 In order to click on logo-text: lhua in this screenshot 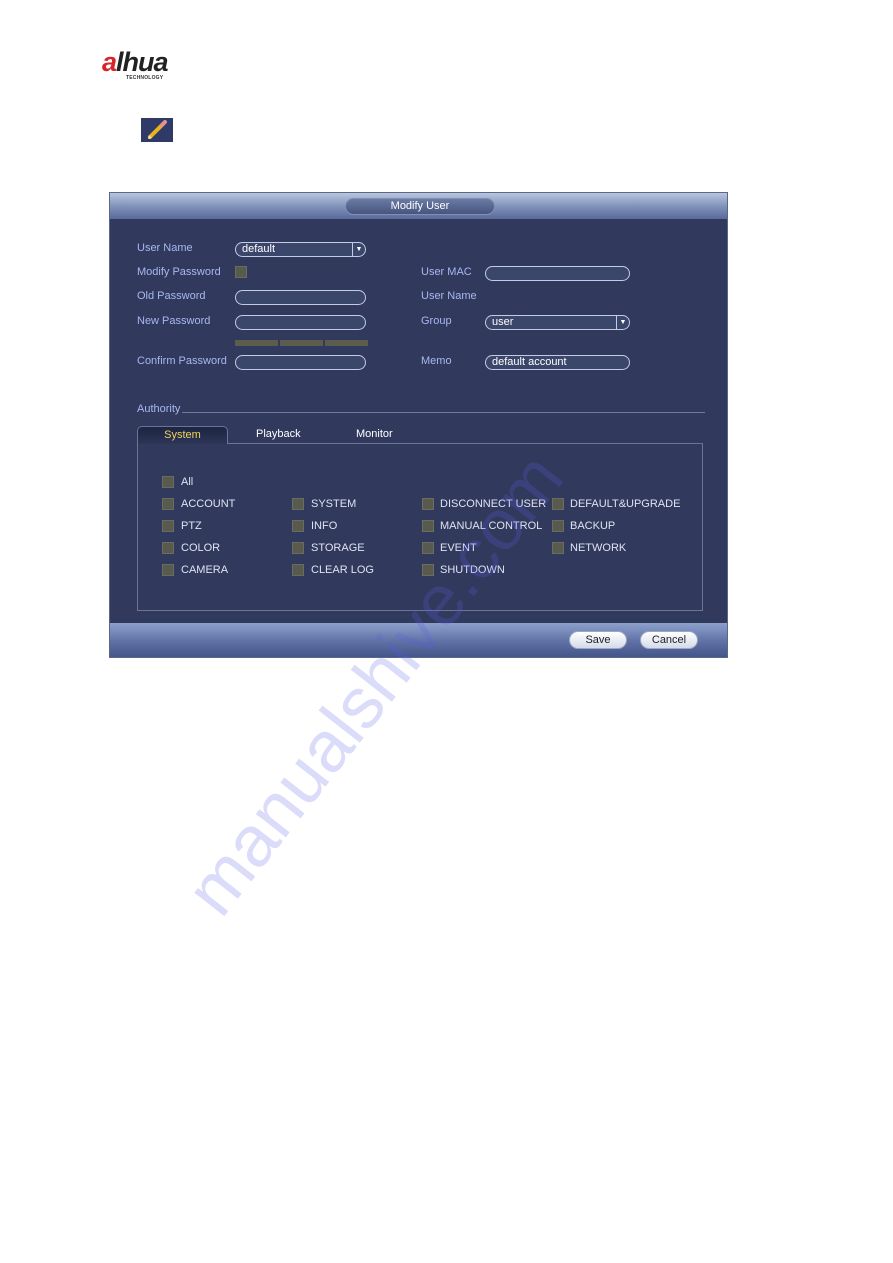, I will do `click(142, 62)`.